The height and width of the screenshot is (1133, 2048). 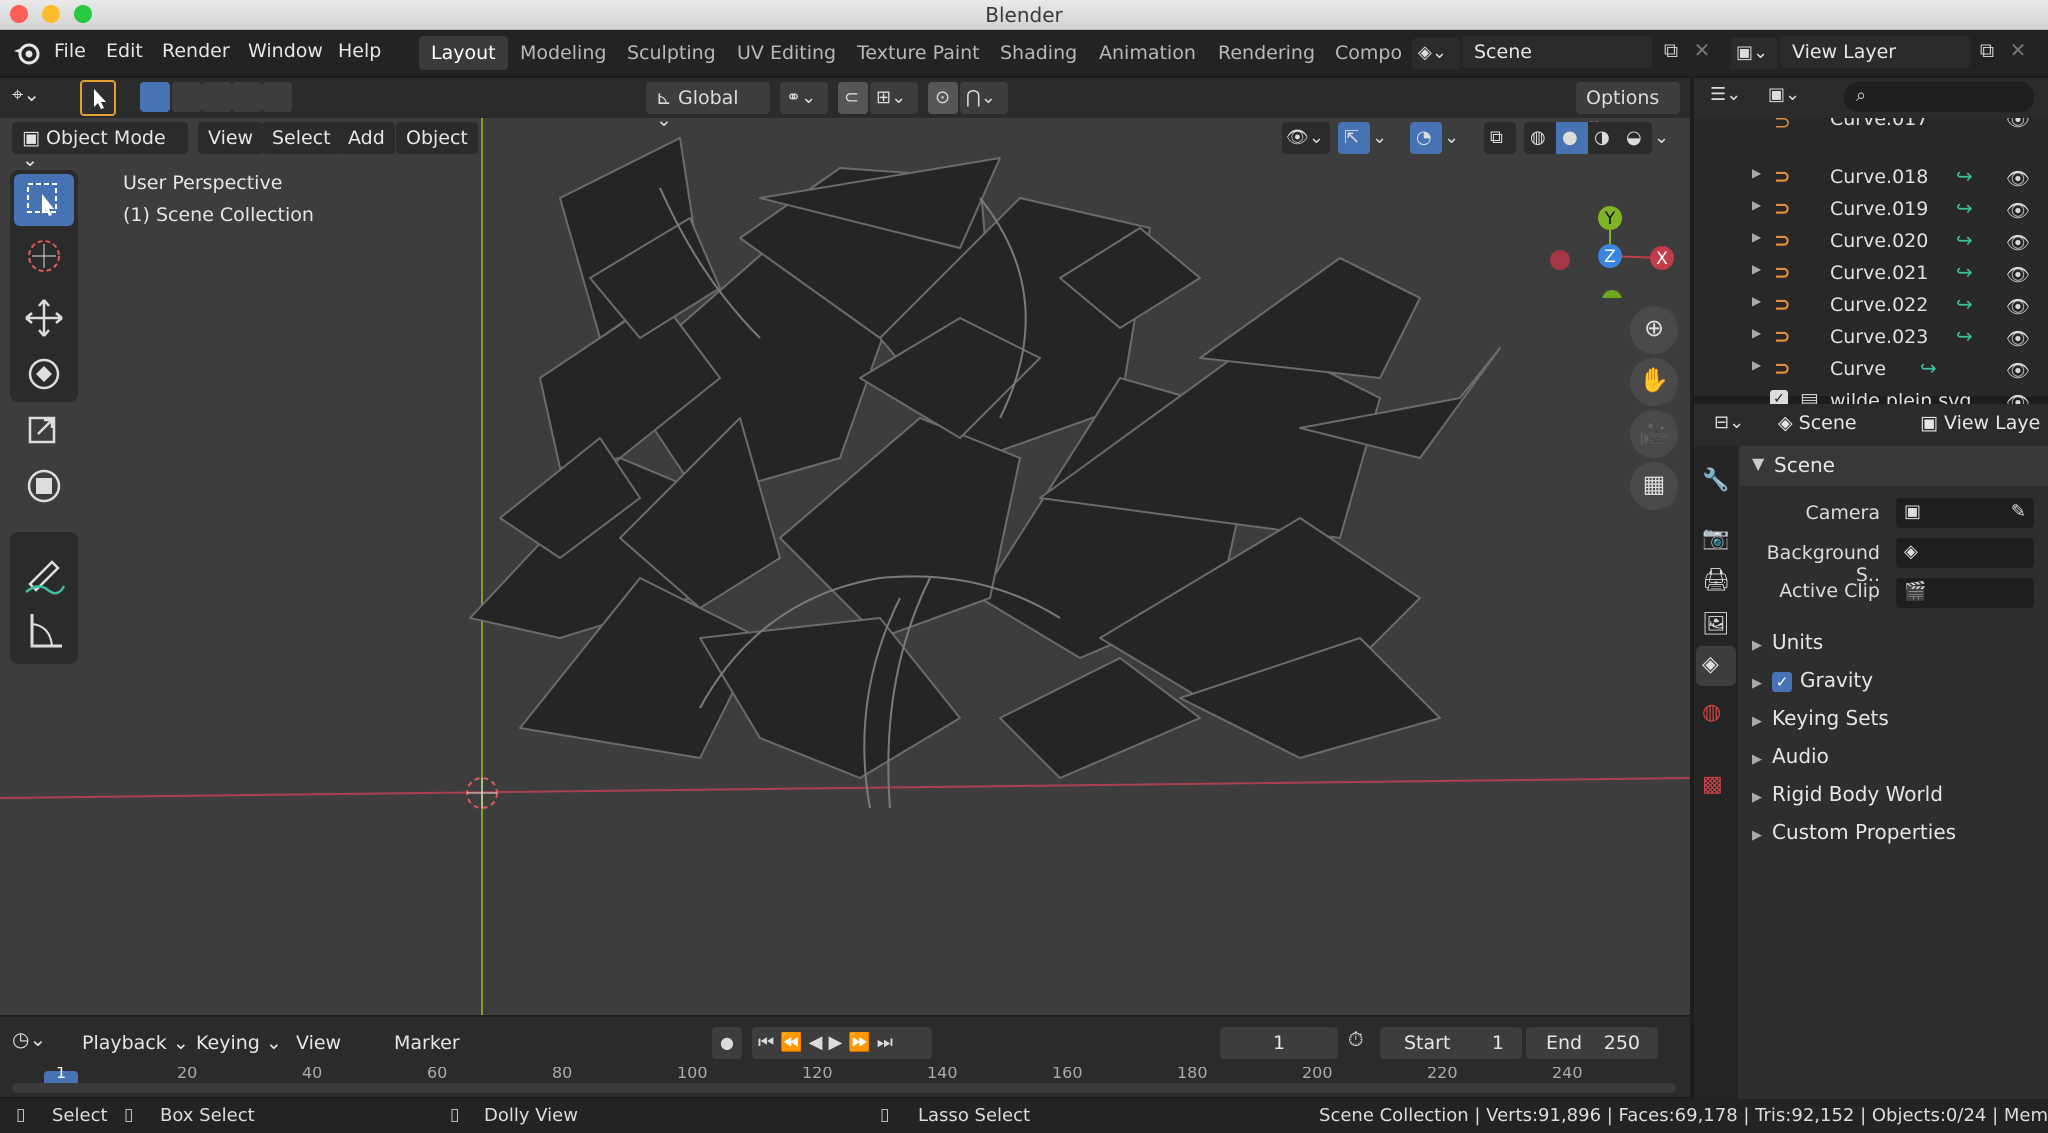 What do you see at coordinates (1871, 274) in the screenshot?
I see `outliner-row-curve: ▶ ⊃ Curve.021 ↪ 👁` at bounding box center [1871, 274].